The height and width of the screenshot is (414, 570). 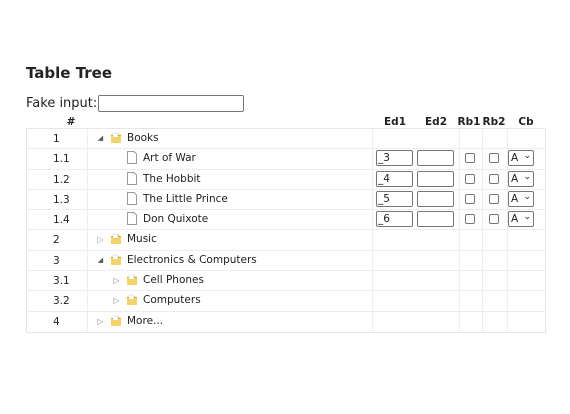 What do you see at coordinates (56, 240) in the screenshot?
I see `row-number: 2` at bounding box center [56, 240].